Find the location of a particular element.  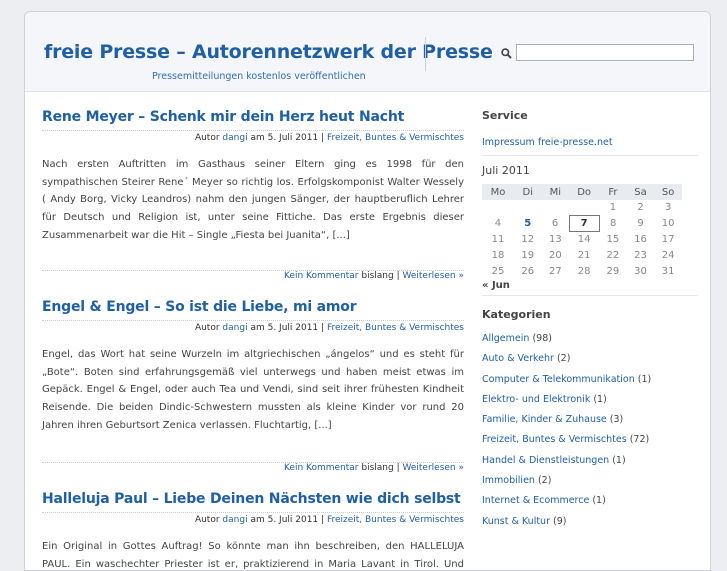

comment-suffix: bislang | is located at coordinates (380, 468).